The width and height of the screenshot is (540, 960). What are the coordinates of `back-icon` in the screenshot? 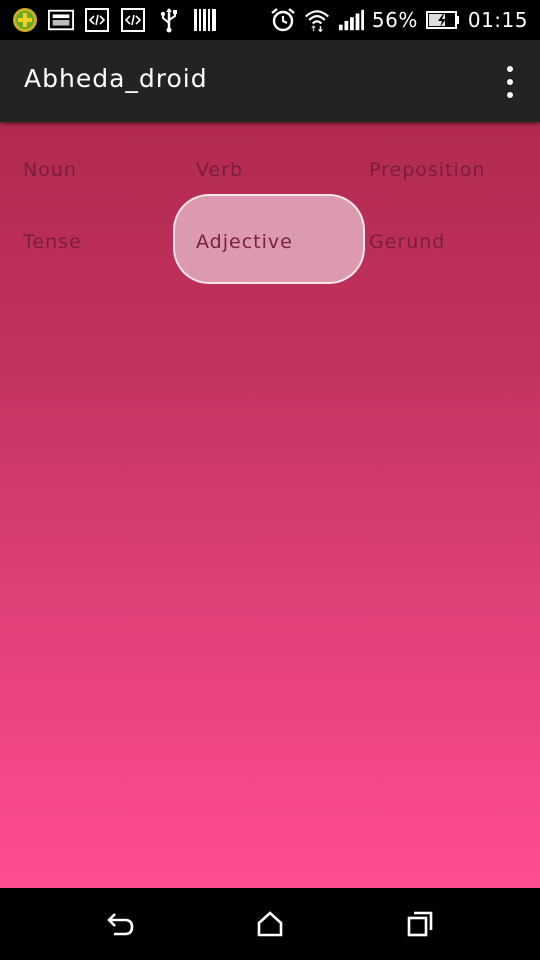 It's located at (120, 924).